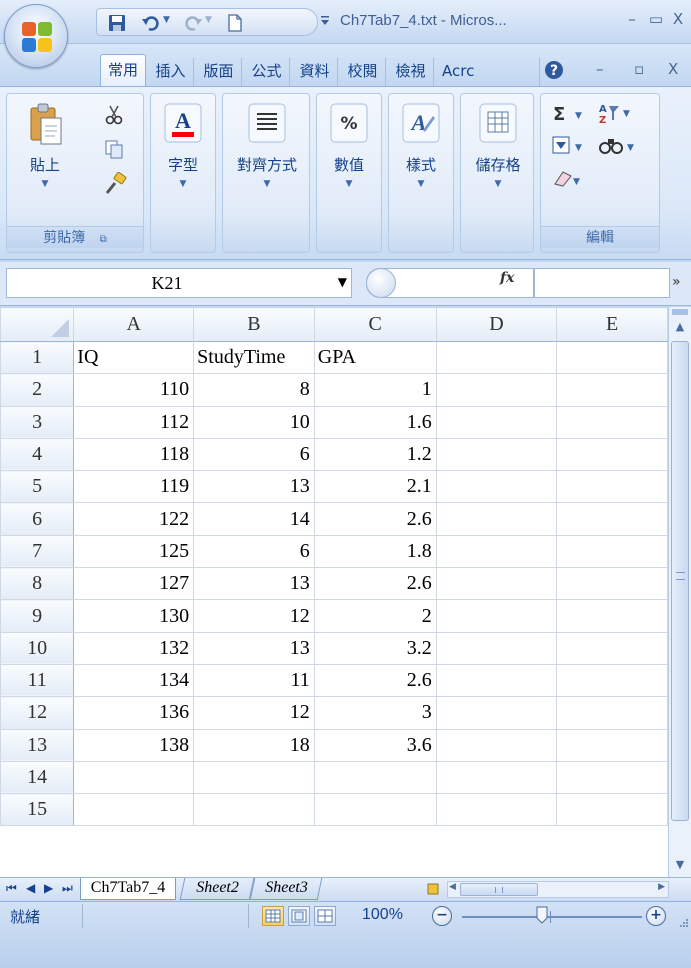 This screenshot has width=691, height=968. What do you see at coordinates (37, 777) in the screenshot?
I see `row-header: 14` at bounding box center [37, 777].